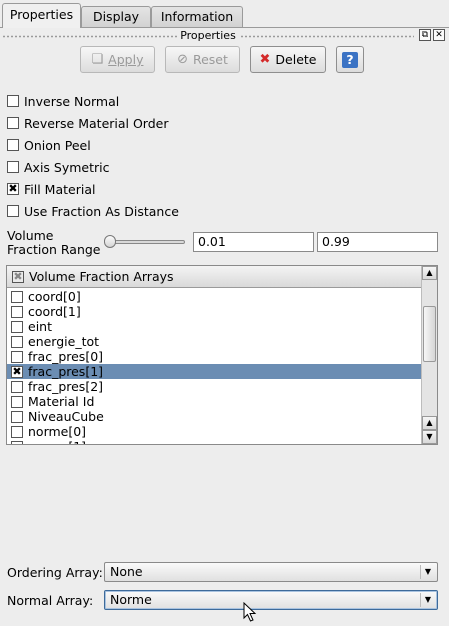 This screenshot has width=449, height=626. Describe the element at coordinates (54, 296) in the screenshot. I see `list-item-label: coord[0]` at that location.